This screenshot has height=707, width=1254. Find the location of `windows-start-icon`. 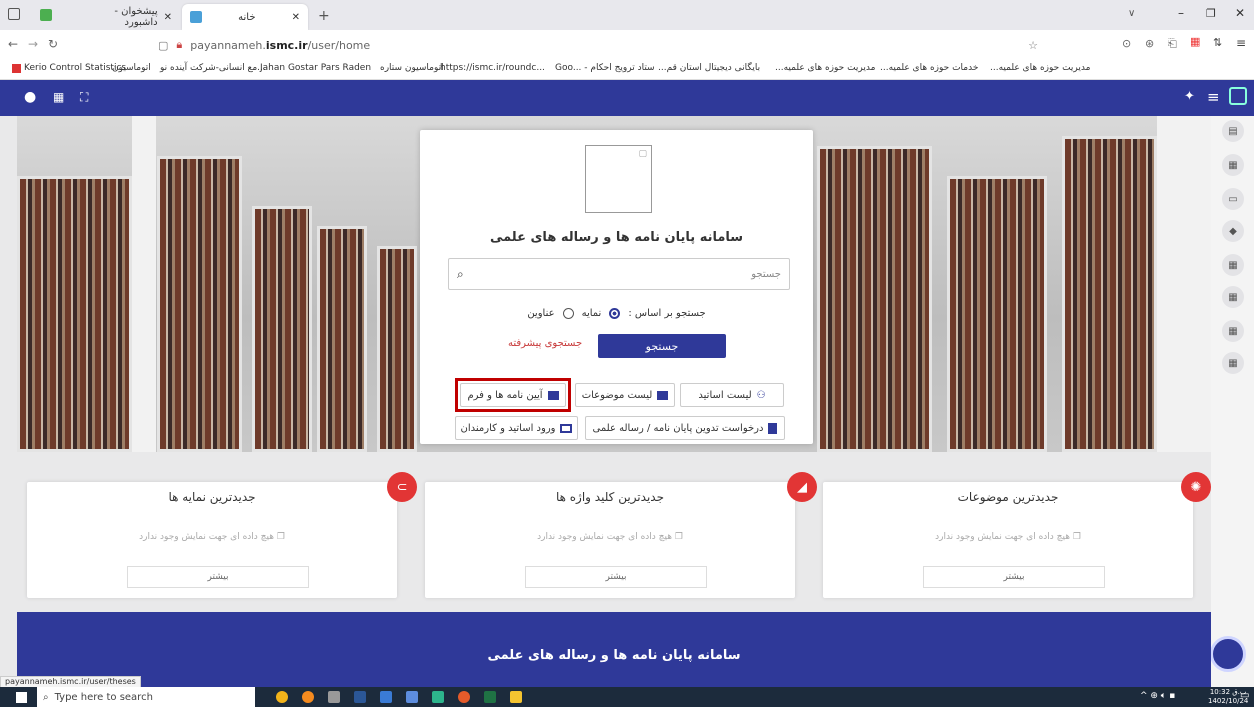

windows-start-icon is located at coordinates (21, 697).